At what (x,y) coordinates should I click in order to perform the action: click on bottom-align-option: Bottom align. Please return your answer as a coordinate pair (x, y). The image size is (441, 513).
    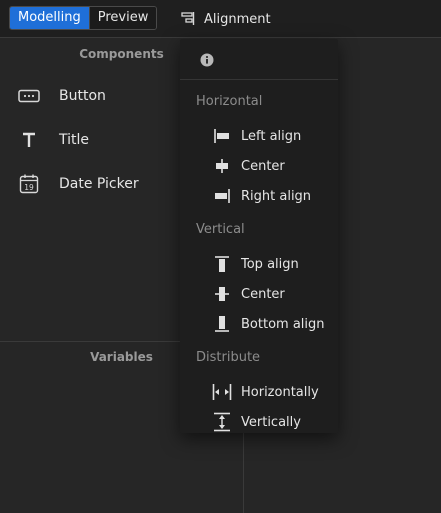
    Looking at the image, I should click on (259, 324).